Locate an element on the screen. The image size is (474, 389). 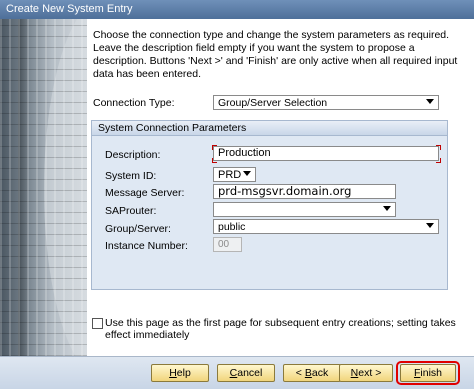
connection-type-value: Group/Server Selection is located at coordinates (273, 103).